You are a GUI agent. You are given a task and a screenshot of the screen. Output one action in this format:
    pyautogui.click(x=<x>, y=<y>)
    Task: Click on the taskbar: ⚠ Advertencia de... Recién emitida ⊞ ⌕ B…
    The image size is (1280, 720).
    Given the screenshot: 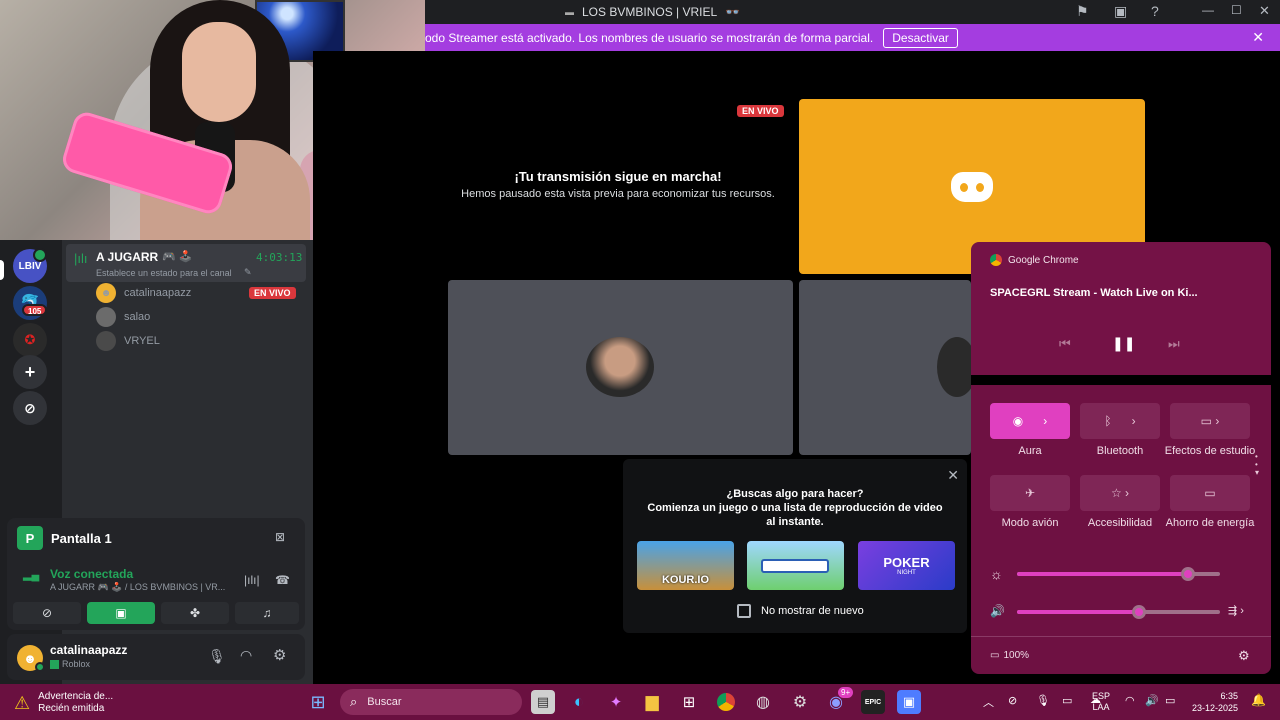 What is the action you would take?
    pyautogui.click(x=640, y=702)
    